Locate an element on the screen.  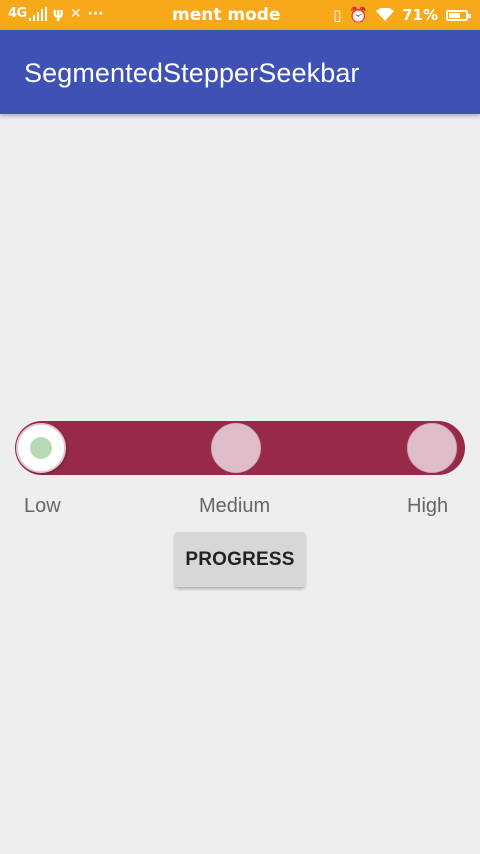
alarm-icon: ⏰ is located at coordinates (359, 15).